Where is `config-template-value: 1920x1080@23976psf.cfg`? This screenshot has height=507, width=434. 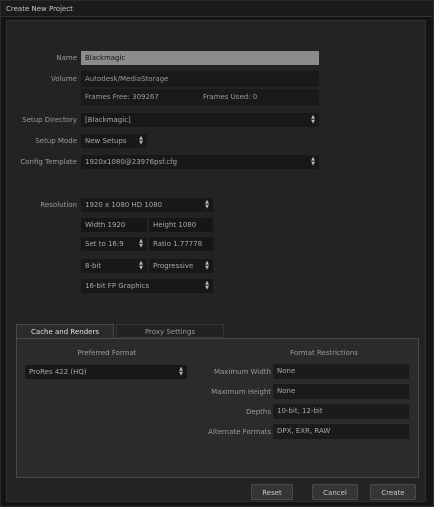 config-template-value: 1920x1080@23976psf.cfg is located at coordinates (131, 162).